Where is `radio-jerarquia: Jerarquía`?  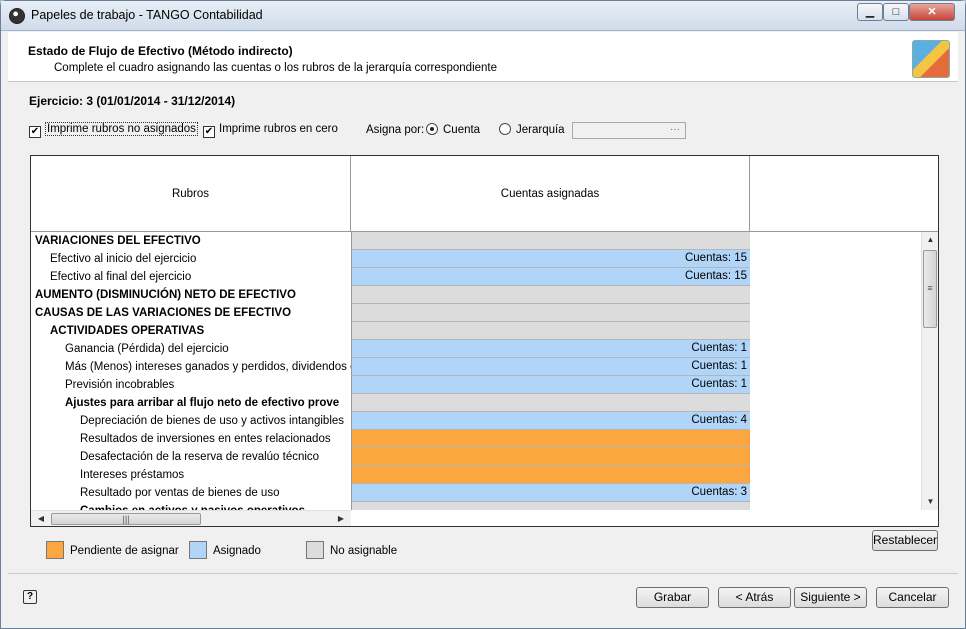
radio-jerarquia: Jerarquía is located at coordinates (532, 129).